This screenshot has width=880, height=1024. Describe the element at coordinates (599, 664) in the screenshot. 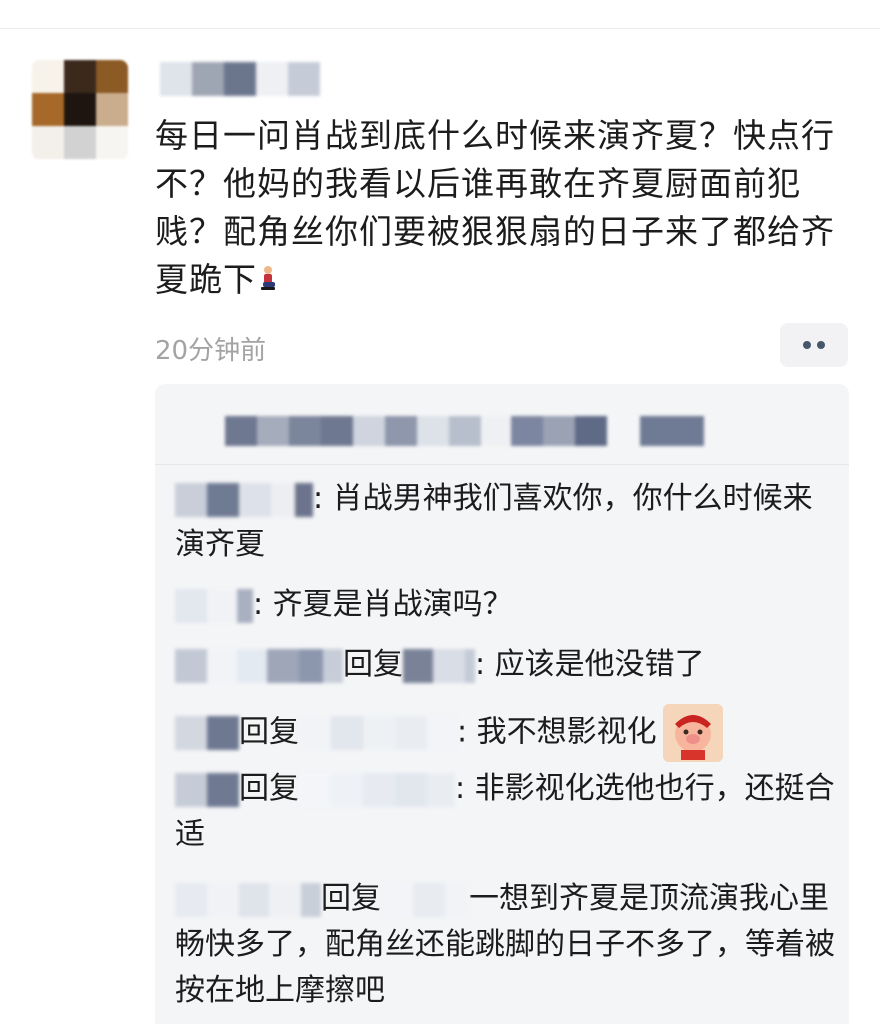

I see `reply-text: 应该是他没错了` at that location.